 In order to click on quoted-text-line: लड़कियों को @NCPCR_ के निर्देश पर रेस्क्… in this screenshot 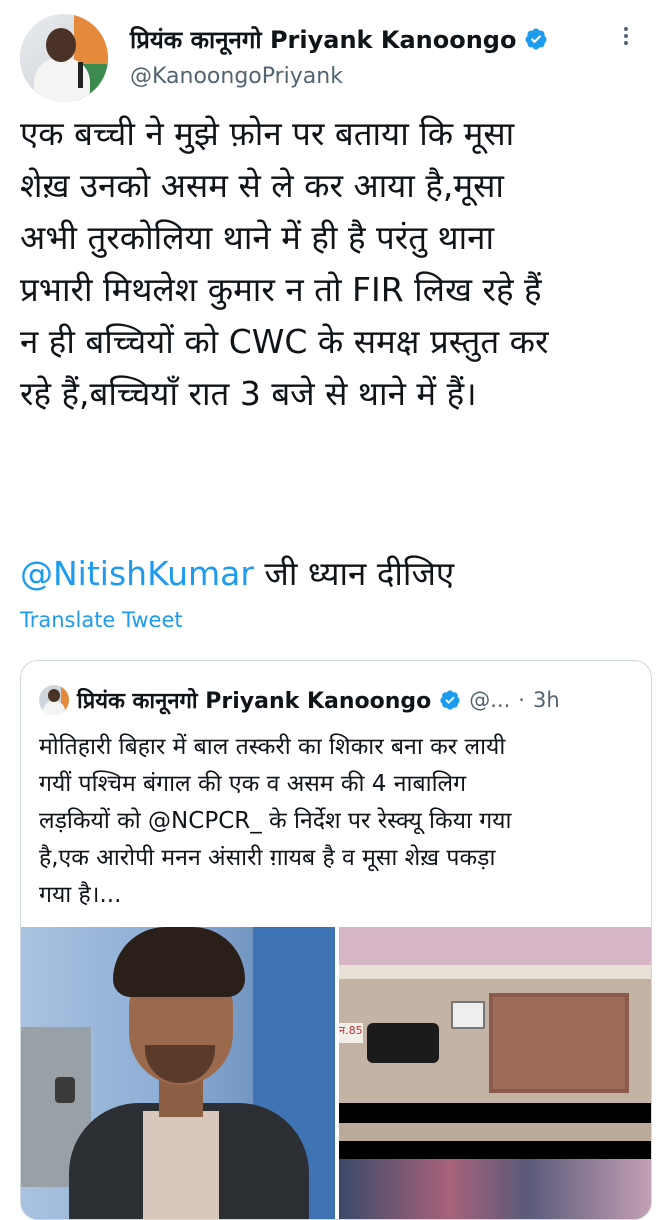, I will do `click(275, 821)`.